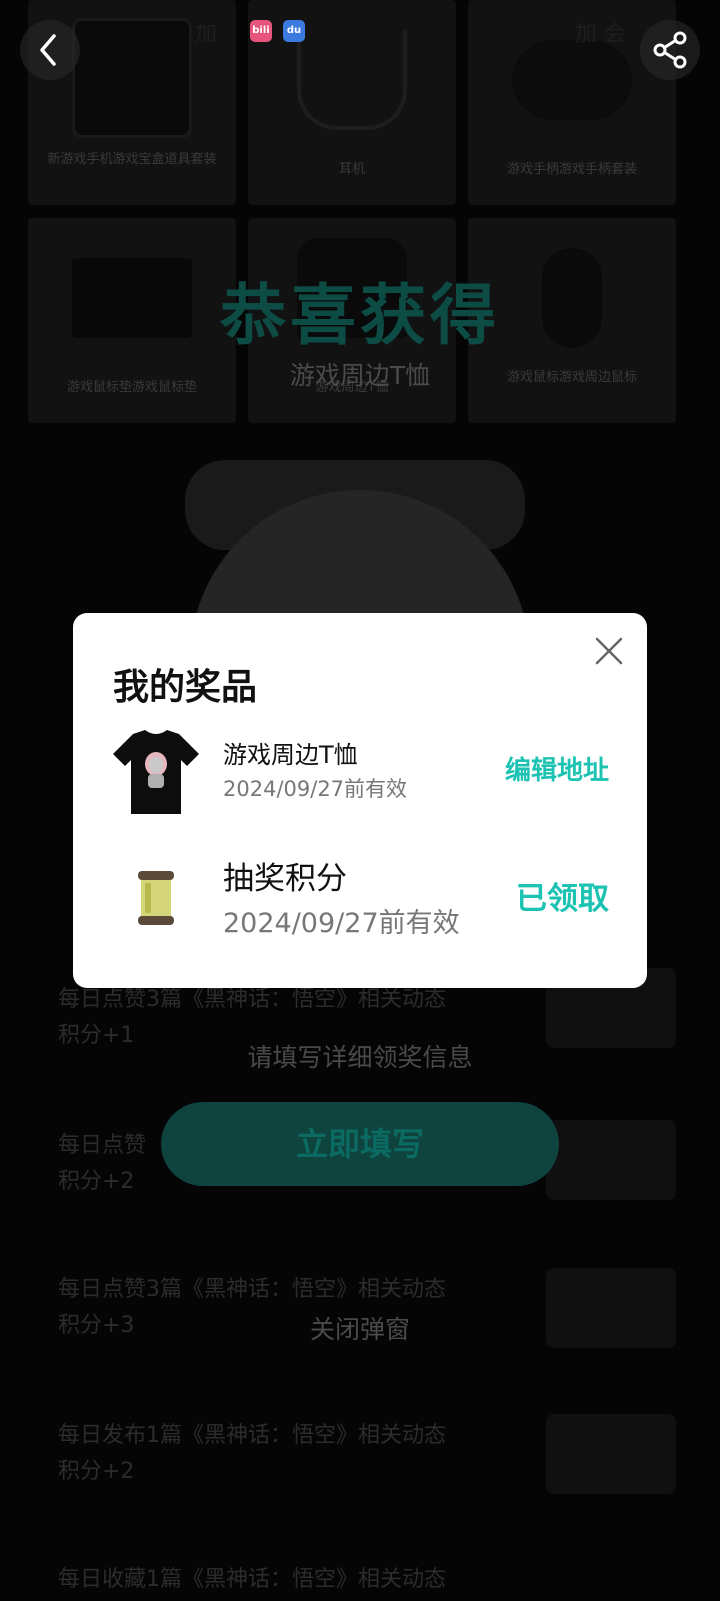 Image resolution: width=720 pixels, height=1601 pixels. What do you see at coordinates (156, 773) in the screenshot?
I see `tshirt-image` at bounding box center [156, 773].